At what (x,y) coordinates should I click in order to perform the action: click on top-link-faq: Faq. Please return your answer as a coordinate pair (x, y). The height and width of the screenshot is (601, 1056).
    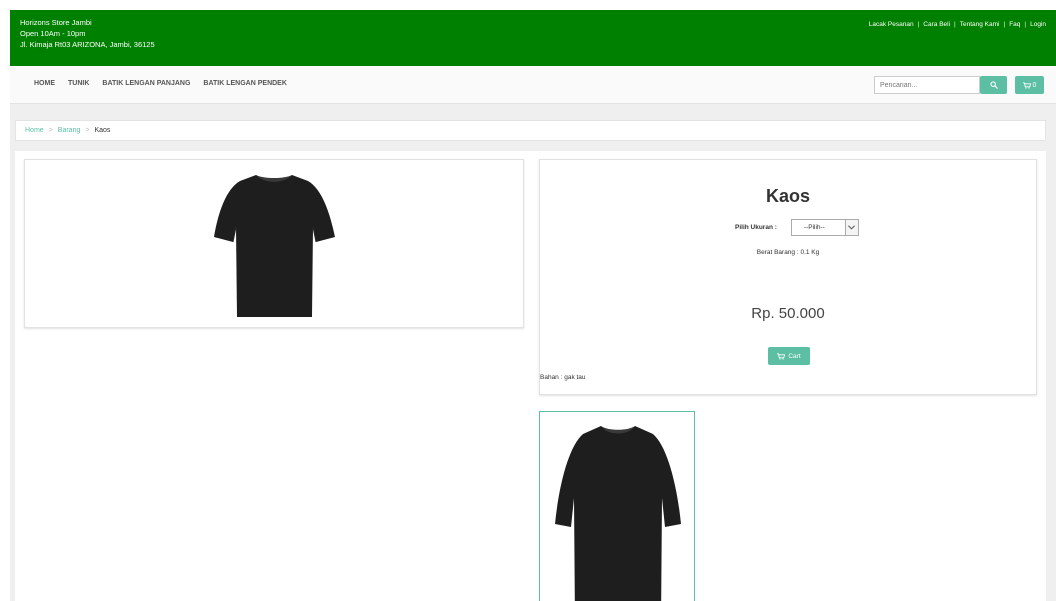
    Looking at the image, I should click on (1014, 24).